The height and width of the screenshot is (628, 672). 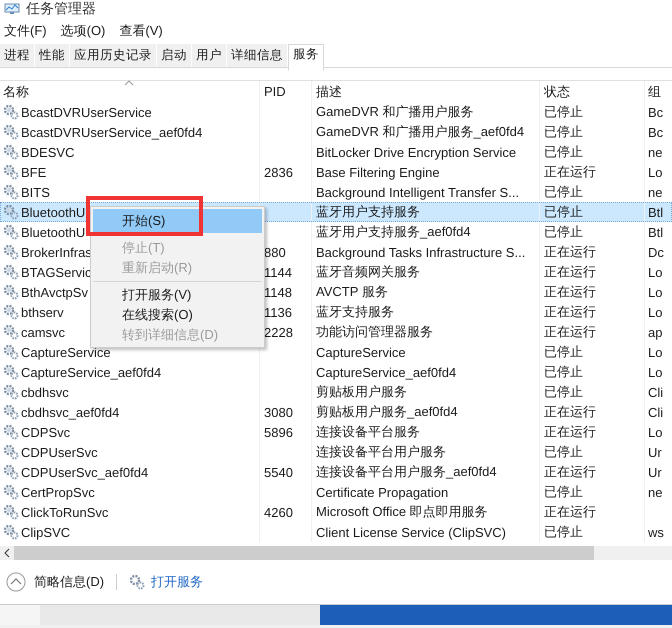 What do you see at coordinates (43, 332) in the screenshot?
I see `table-cell: camsvc` at bounding box center [43, 332].